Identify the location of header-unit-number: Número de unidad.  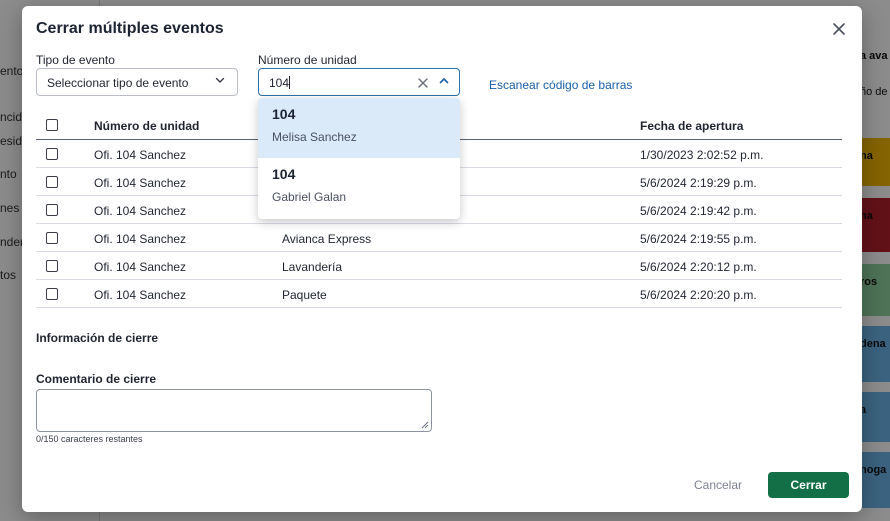
(179, 126).